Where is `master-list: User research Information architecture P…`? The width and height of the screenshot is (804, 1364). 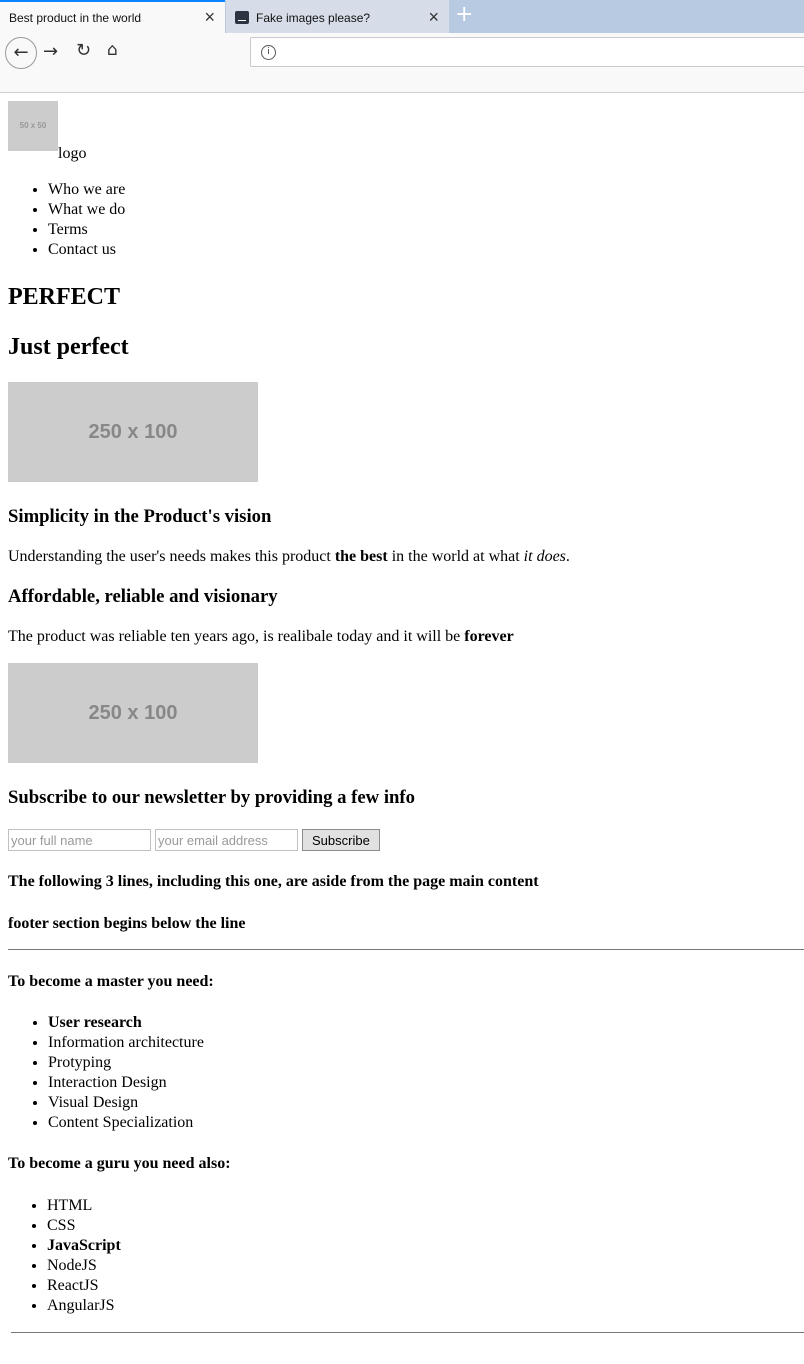 master-list: User research Information architecture P… is located at coordinates (406, 1073).